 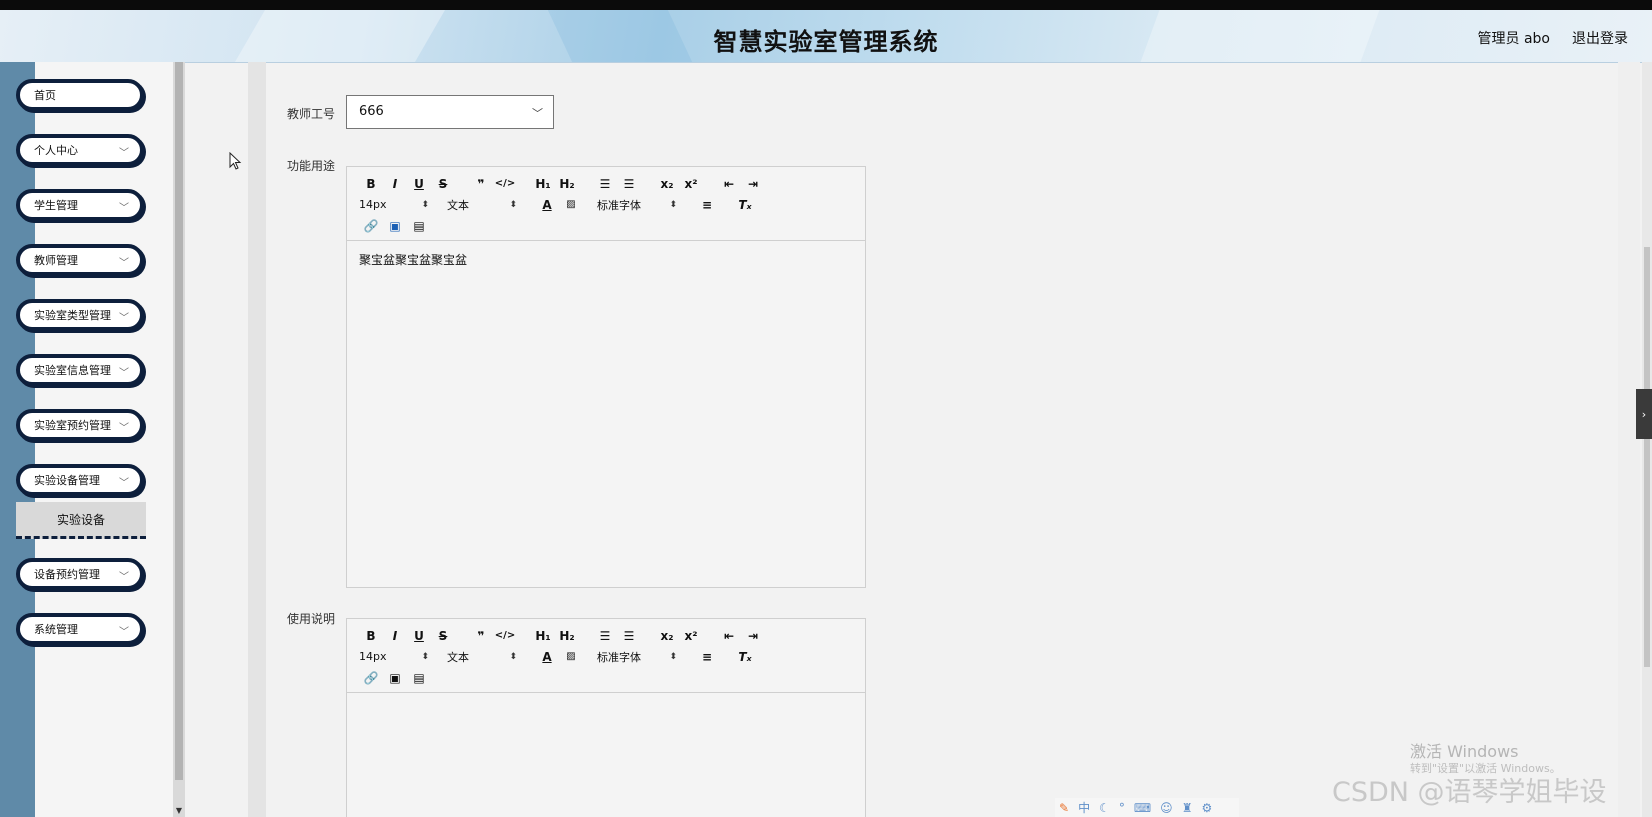 What do you see at coordinates (80, 574) in the screenshot?
I see `sidebar-item-equipment-booking-management: 设备预约管理 ﹀` at bounding box center [80, 574].